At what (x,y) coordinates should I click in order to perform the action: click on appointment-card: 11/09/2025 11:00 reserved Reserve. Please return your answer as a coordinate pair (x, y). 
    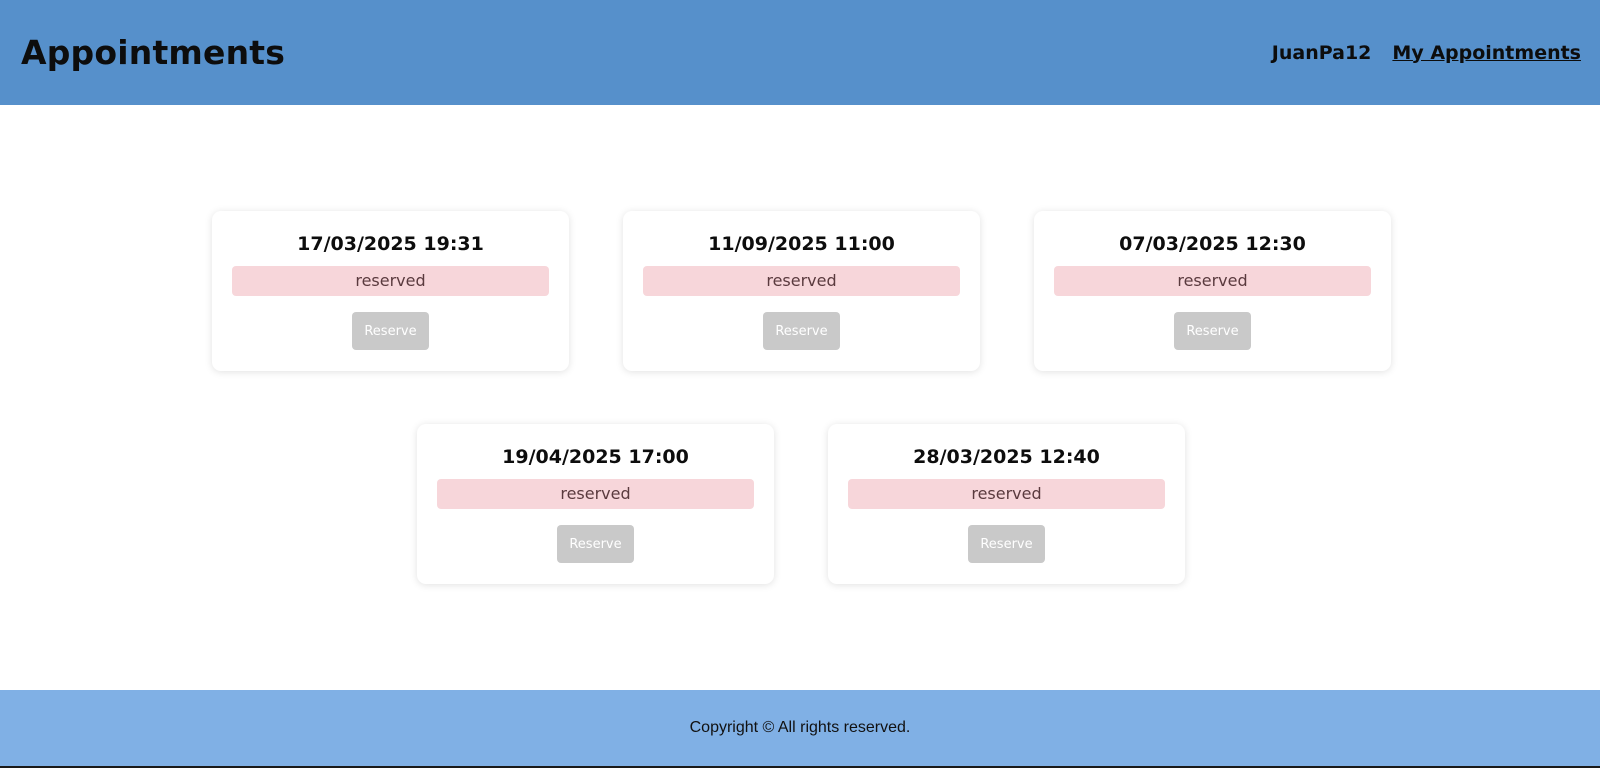
    Looking at the image, I should click on (801, 291).